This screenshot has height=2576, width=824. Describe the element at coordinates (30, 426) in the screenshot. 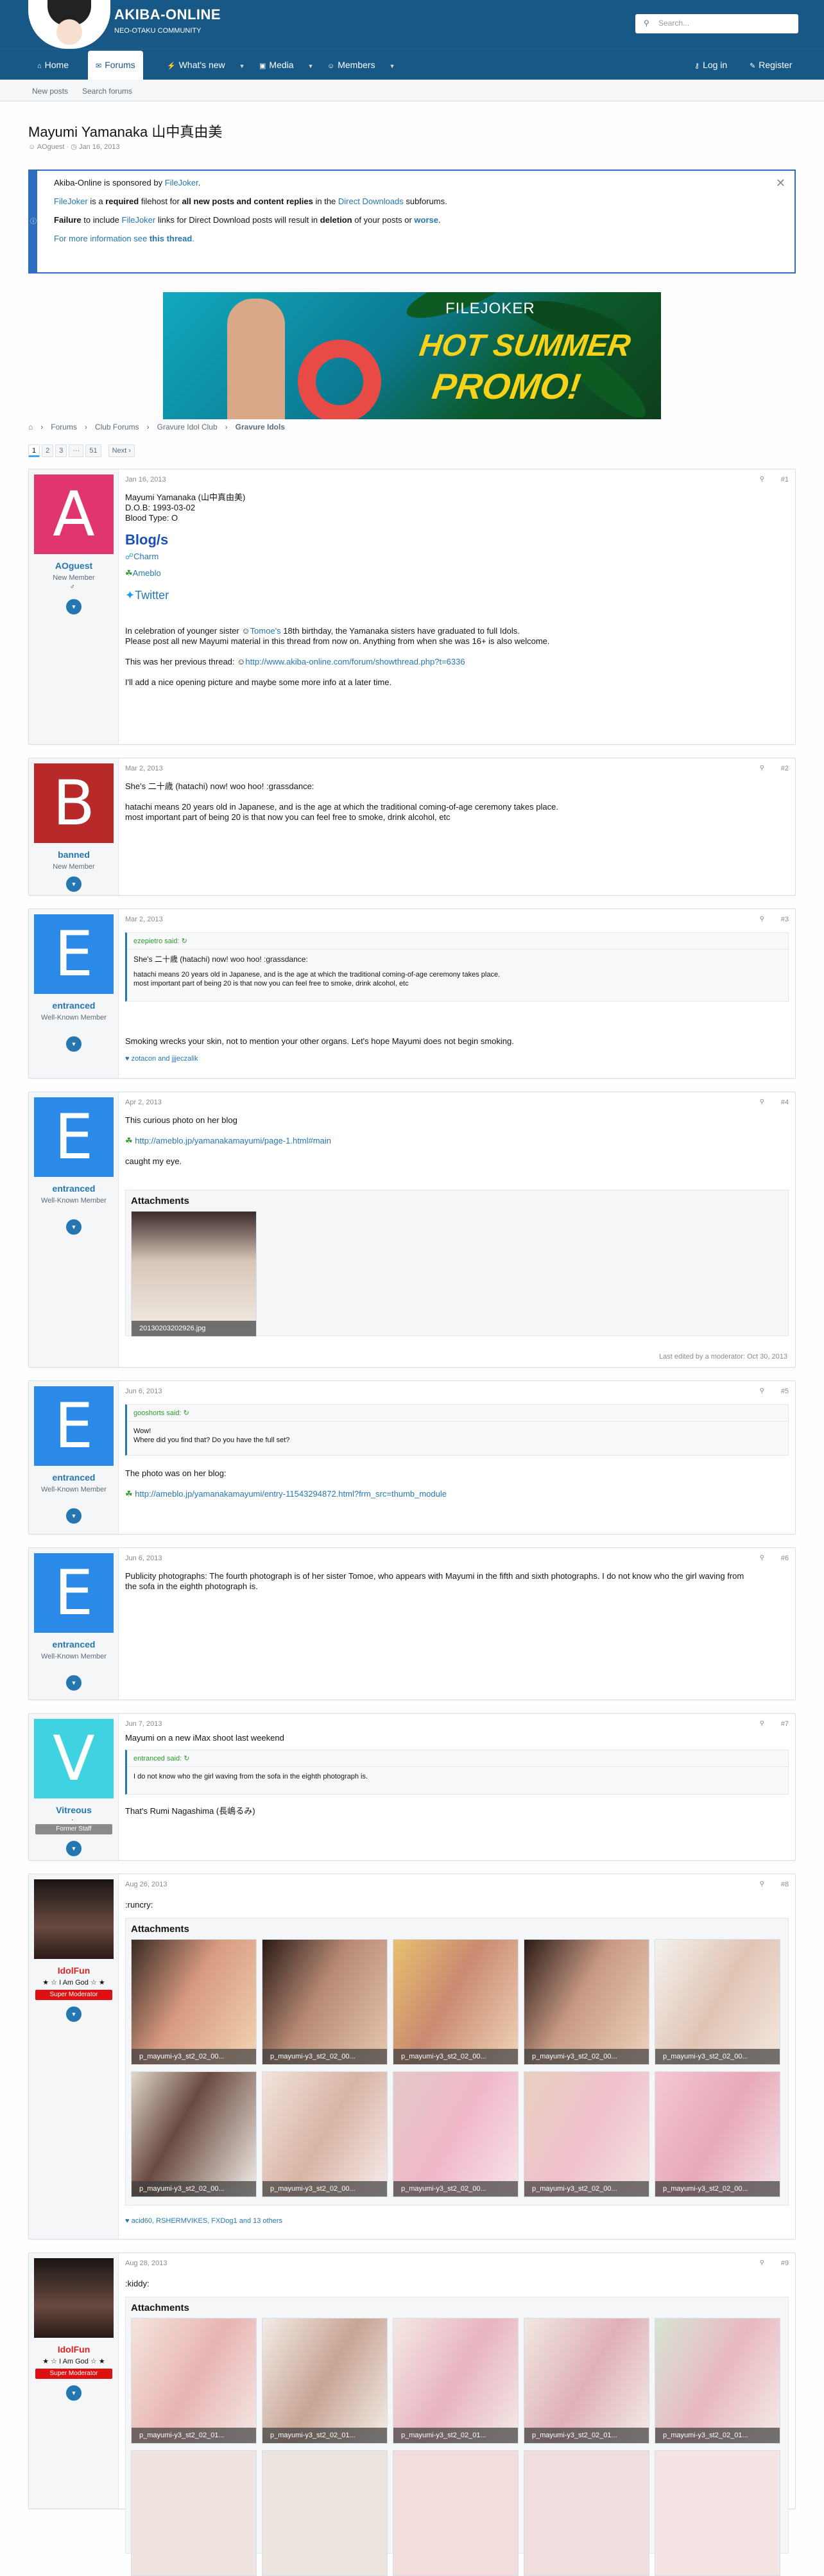

I see `home-icon: ⌂` at that location.